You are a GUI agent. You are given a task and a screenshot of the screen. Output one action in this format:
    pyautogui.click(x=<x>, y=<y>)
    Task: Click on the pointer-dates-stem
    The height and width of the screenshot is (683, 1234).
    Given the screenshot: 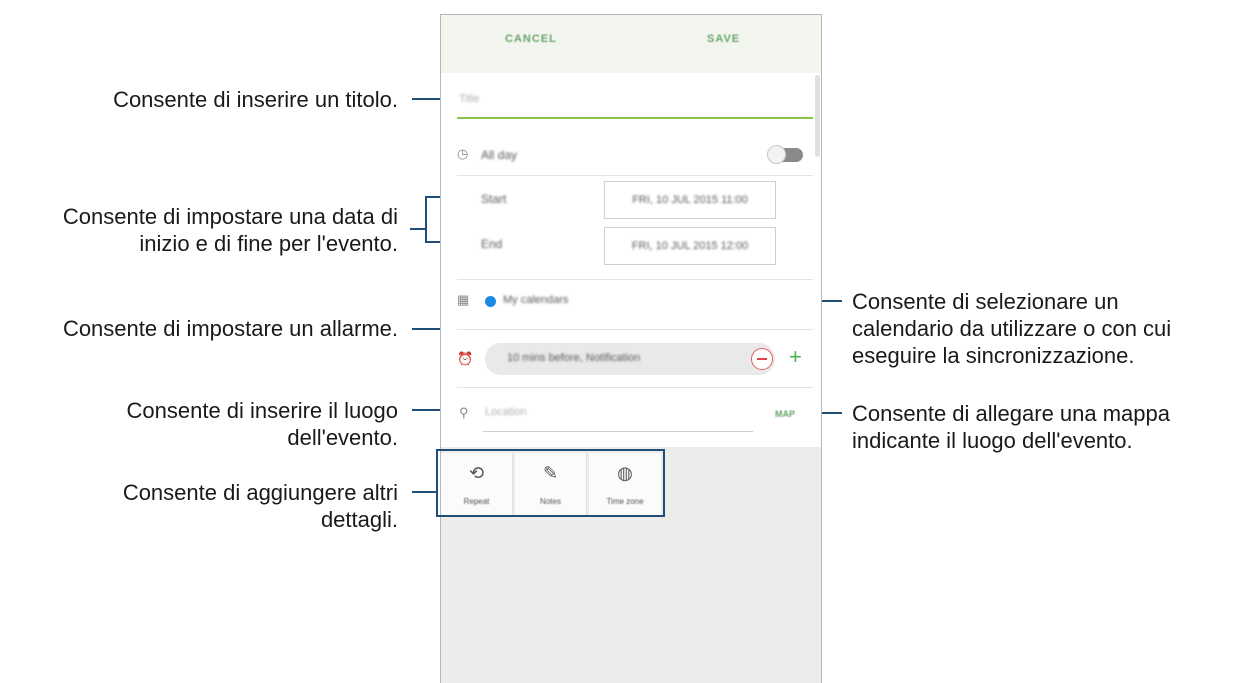 What is the action you would take?
    pyautogui.click(x=418, y=229)
    